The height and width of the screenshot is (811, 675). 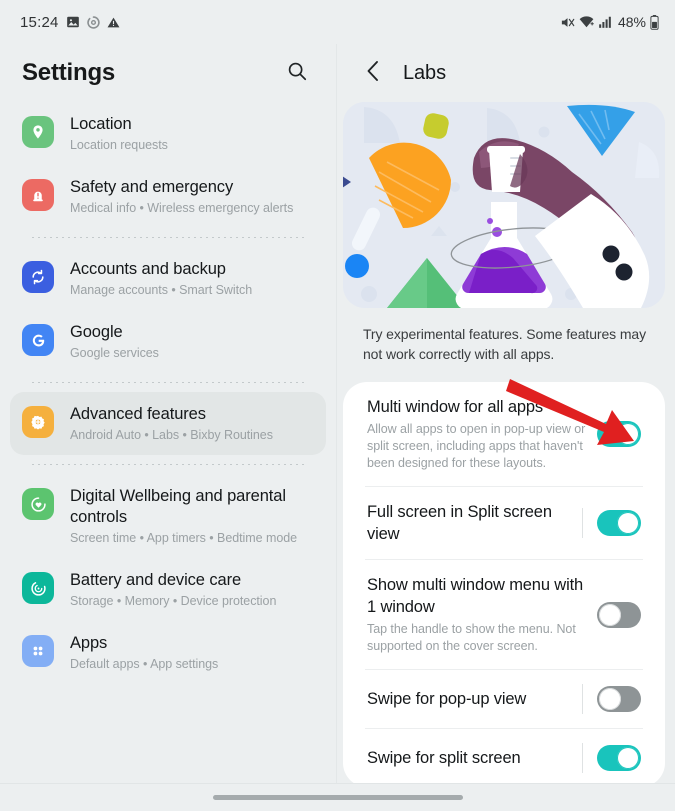 I want to click on sidebar-item-text: Apps Default apps • App settings, so click(x=144, y=652).